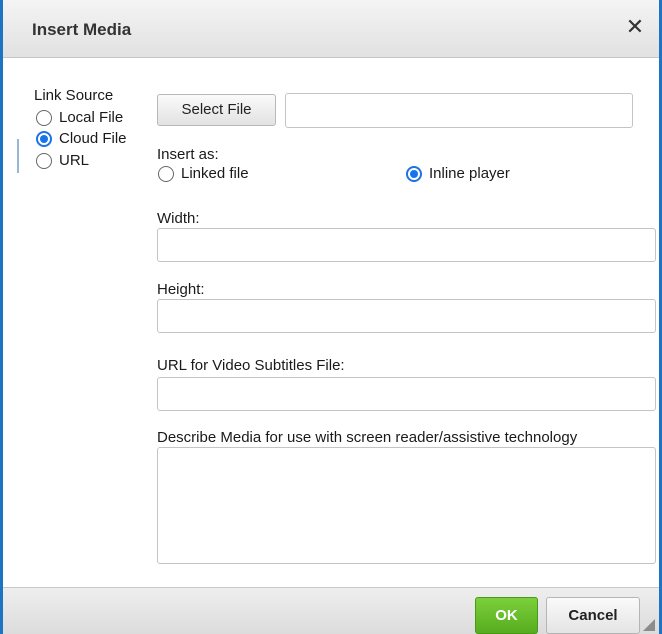 This screenshot has width=662, height=634. Describe the element at coordinates (82, 29) in the screenshot. I see `dialog-title: Insert Media` at that location.